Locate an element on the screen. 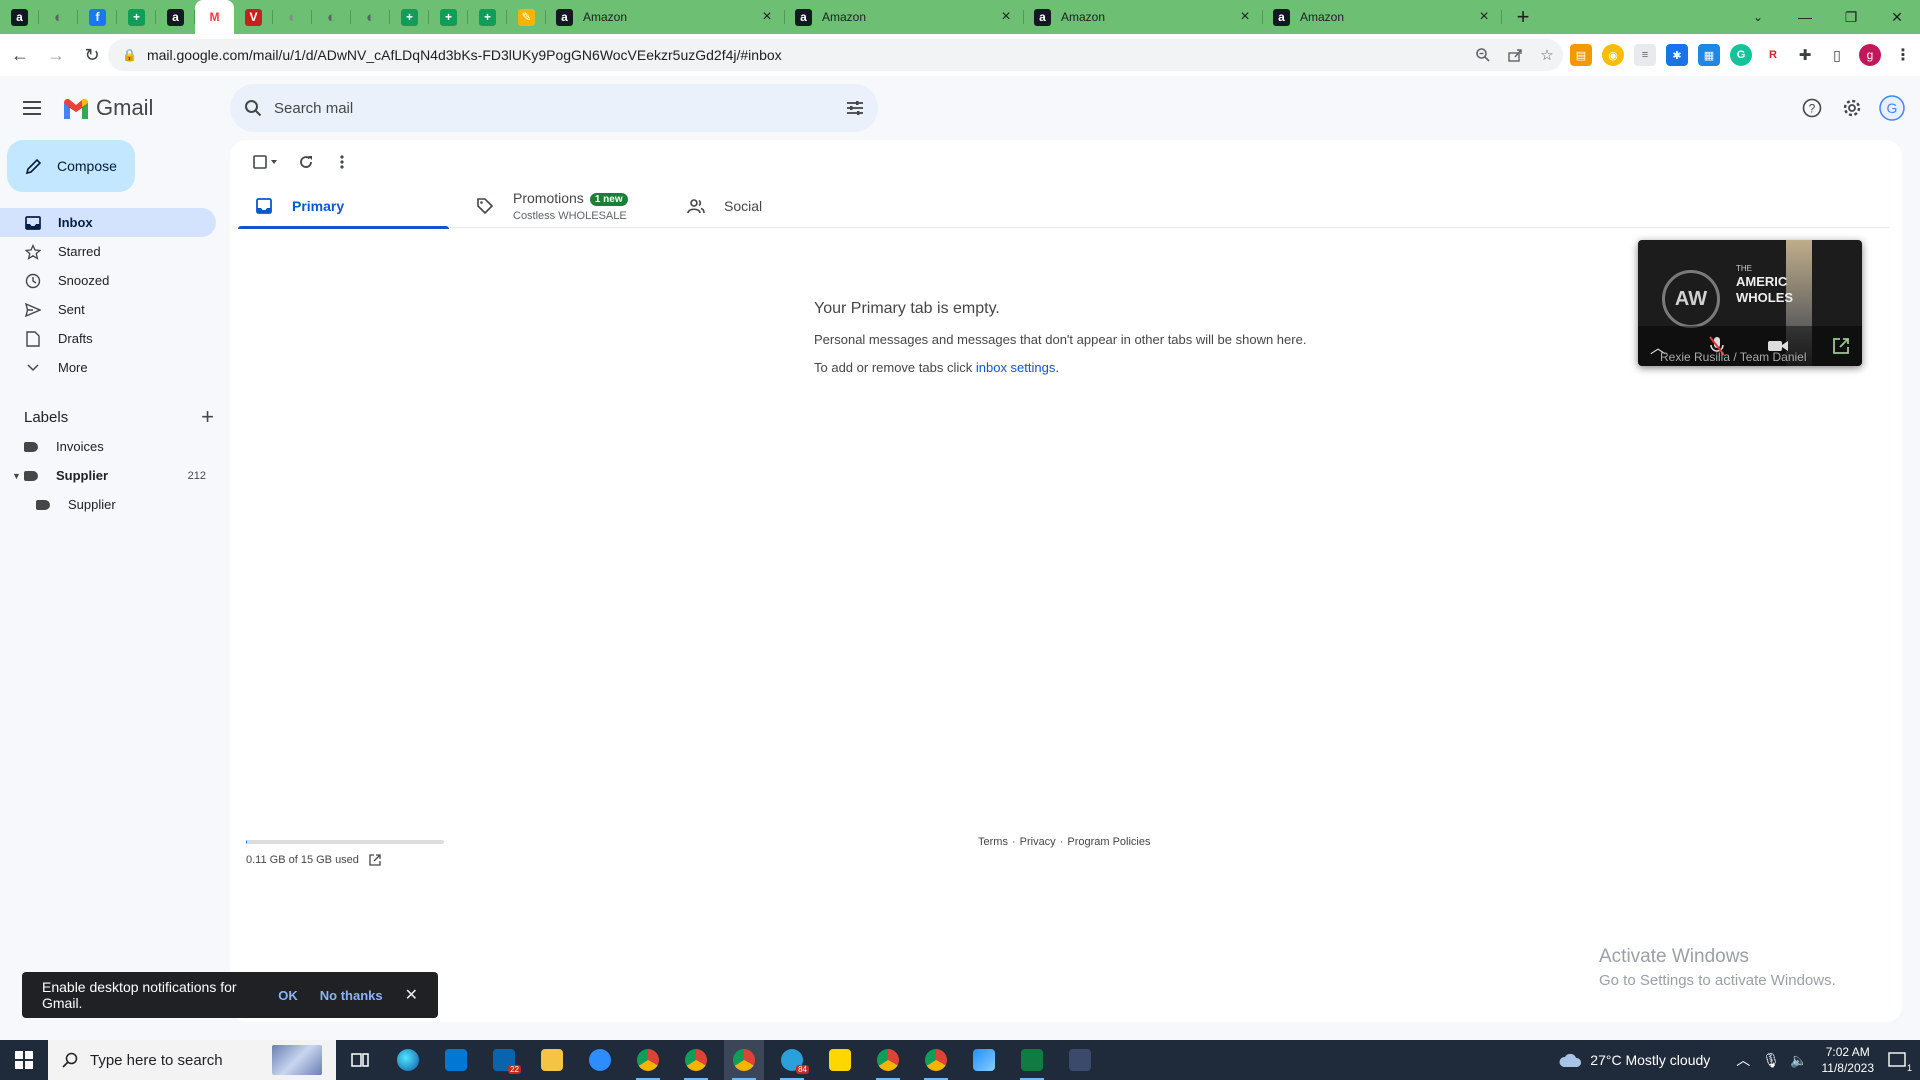  inbox-settings-link: inbox settings is located at coordinates (1016, 367).